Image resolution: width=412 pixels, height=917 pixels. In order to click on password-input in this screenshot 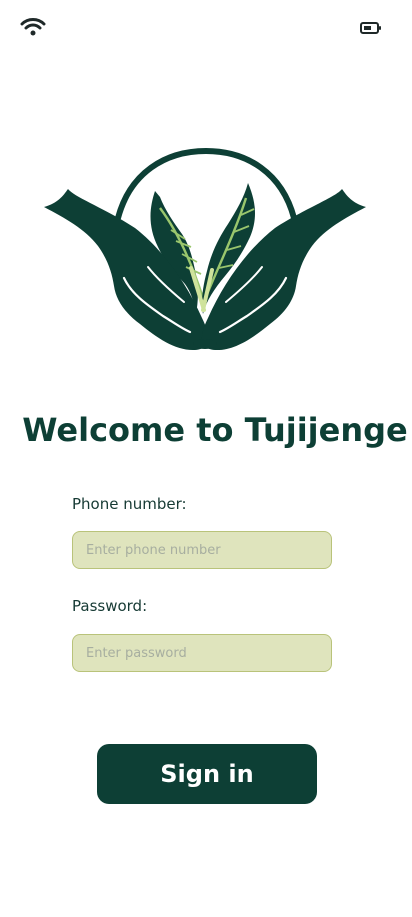, I will do `click(202, 653)`.